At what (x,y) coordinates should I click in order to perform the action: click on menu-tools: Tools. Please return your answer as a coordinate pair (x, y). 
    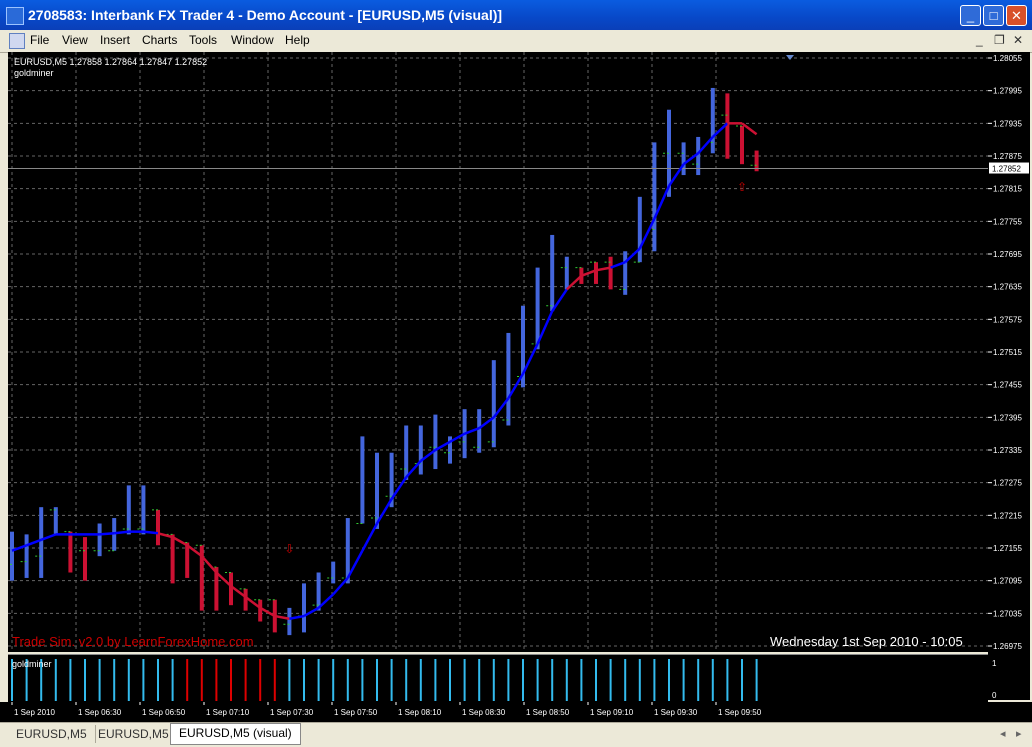
    Looking at the image, I should click on (203, 40).